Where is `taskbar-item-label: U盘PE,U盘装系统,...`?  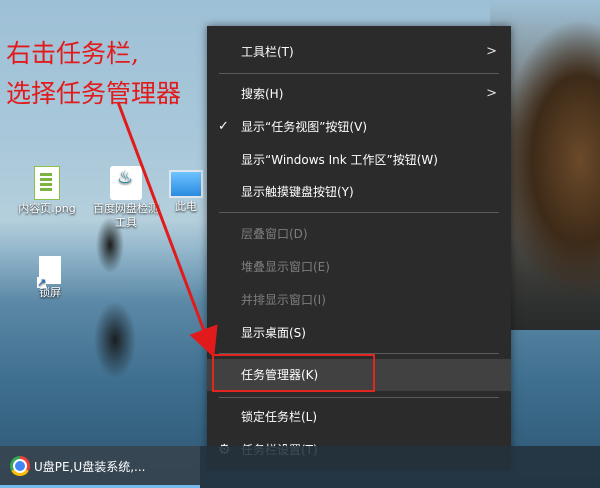
taskbar-item-label: U盘PE,U盘装系统,... is located at coordinates (90, 467).